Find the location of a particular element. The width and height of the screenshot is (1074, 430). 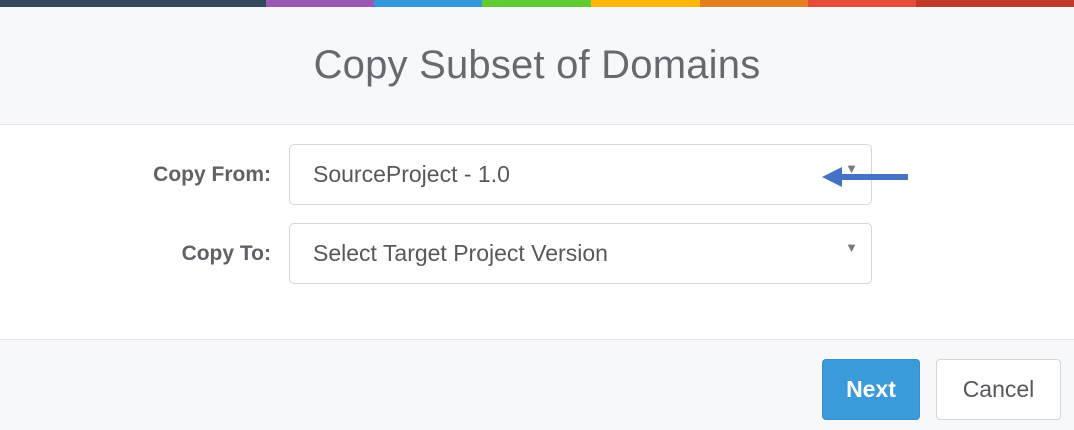

copy-to-label: Copy To: is located at coordinates (226, 253).